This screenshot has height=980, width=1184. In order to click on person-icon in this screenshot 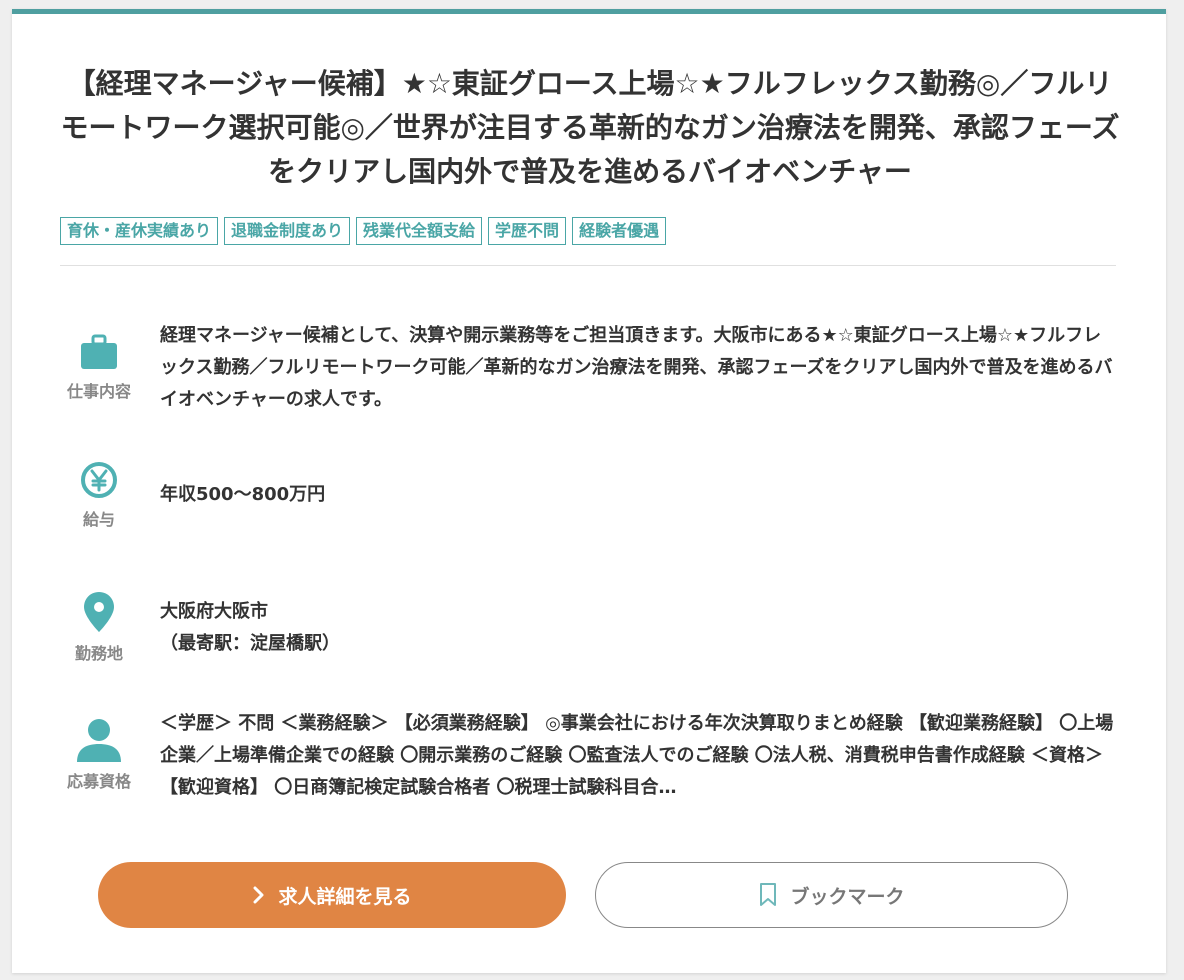, I will do `click(99, 740)`.